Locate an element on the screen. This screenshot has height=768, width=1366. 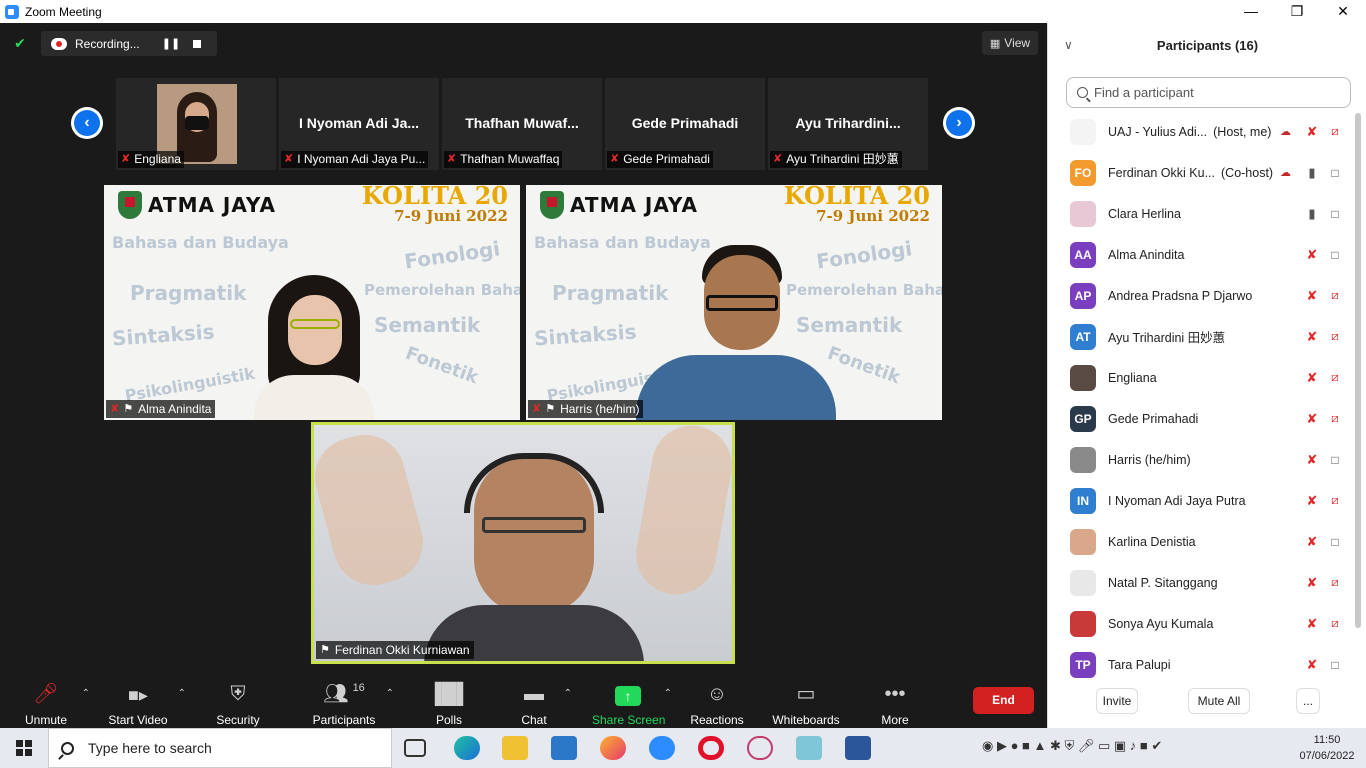
start-video-button: ■▸ Start Video ⌃ is located at coordinates (145, 705).